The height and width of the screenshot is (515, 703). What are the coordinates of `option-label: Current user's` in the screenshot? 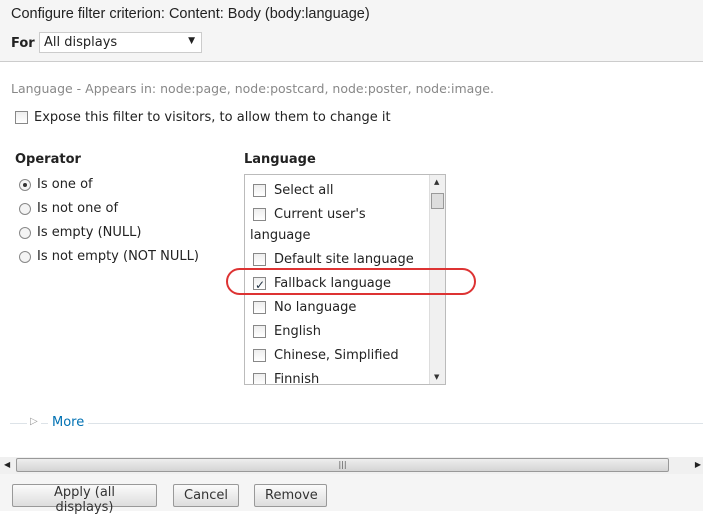 It's located at (320, 214).